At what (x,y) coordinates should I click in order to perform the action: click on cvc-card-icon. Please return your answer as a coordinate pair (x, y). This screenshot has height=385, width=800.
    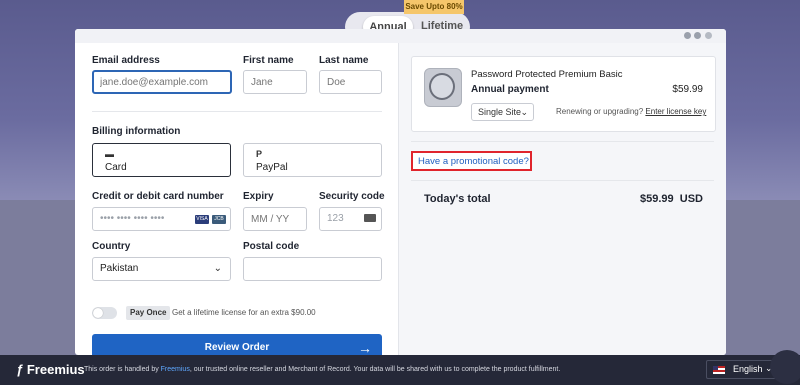
    Looking at the image, I should click on (370, 218).